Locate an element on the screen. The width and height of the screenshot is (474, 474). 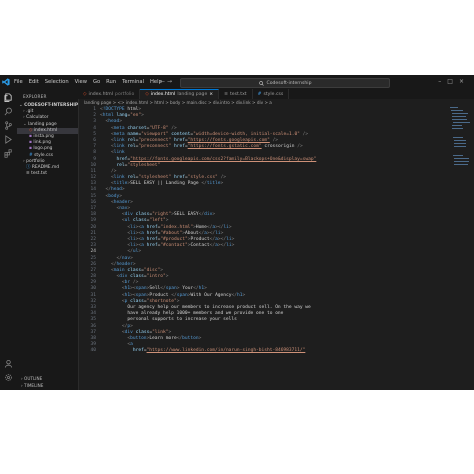
menu-terminal: Terminal is located at coordinates (133, 82).